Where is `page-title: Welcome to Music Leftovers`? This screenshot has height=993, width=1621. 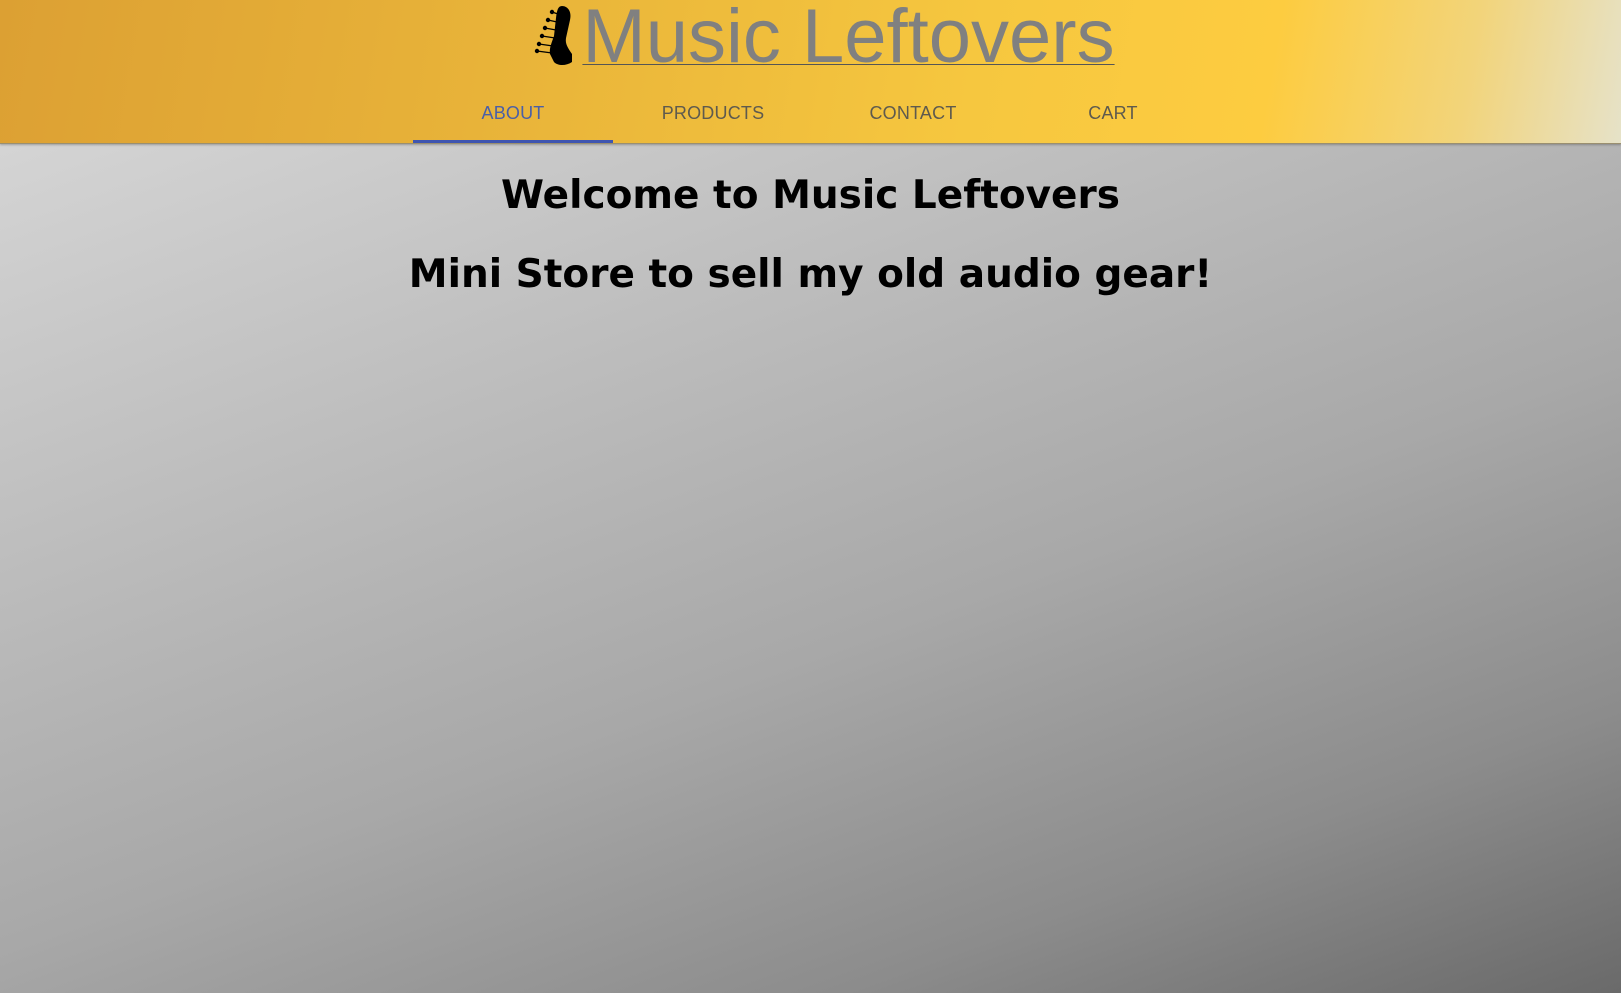
page-title: Welcome to Music Leftovers is located at coordinates (810, 195).